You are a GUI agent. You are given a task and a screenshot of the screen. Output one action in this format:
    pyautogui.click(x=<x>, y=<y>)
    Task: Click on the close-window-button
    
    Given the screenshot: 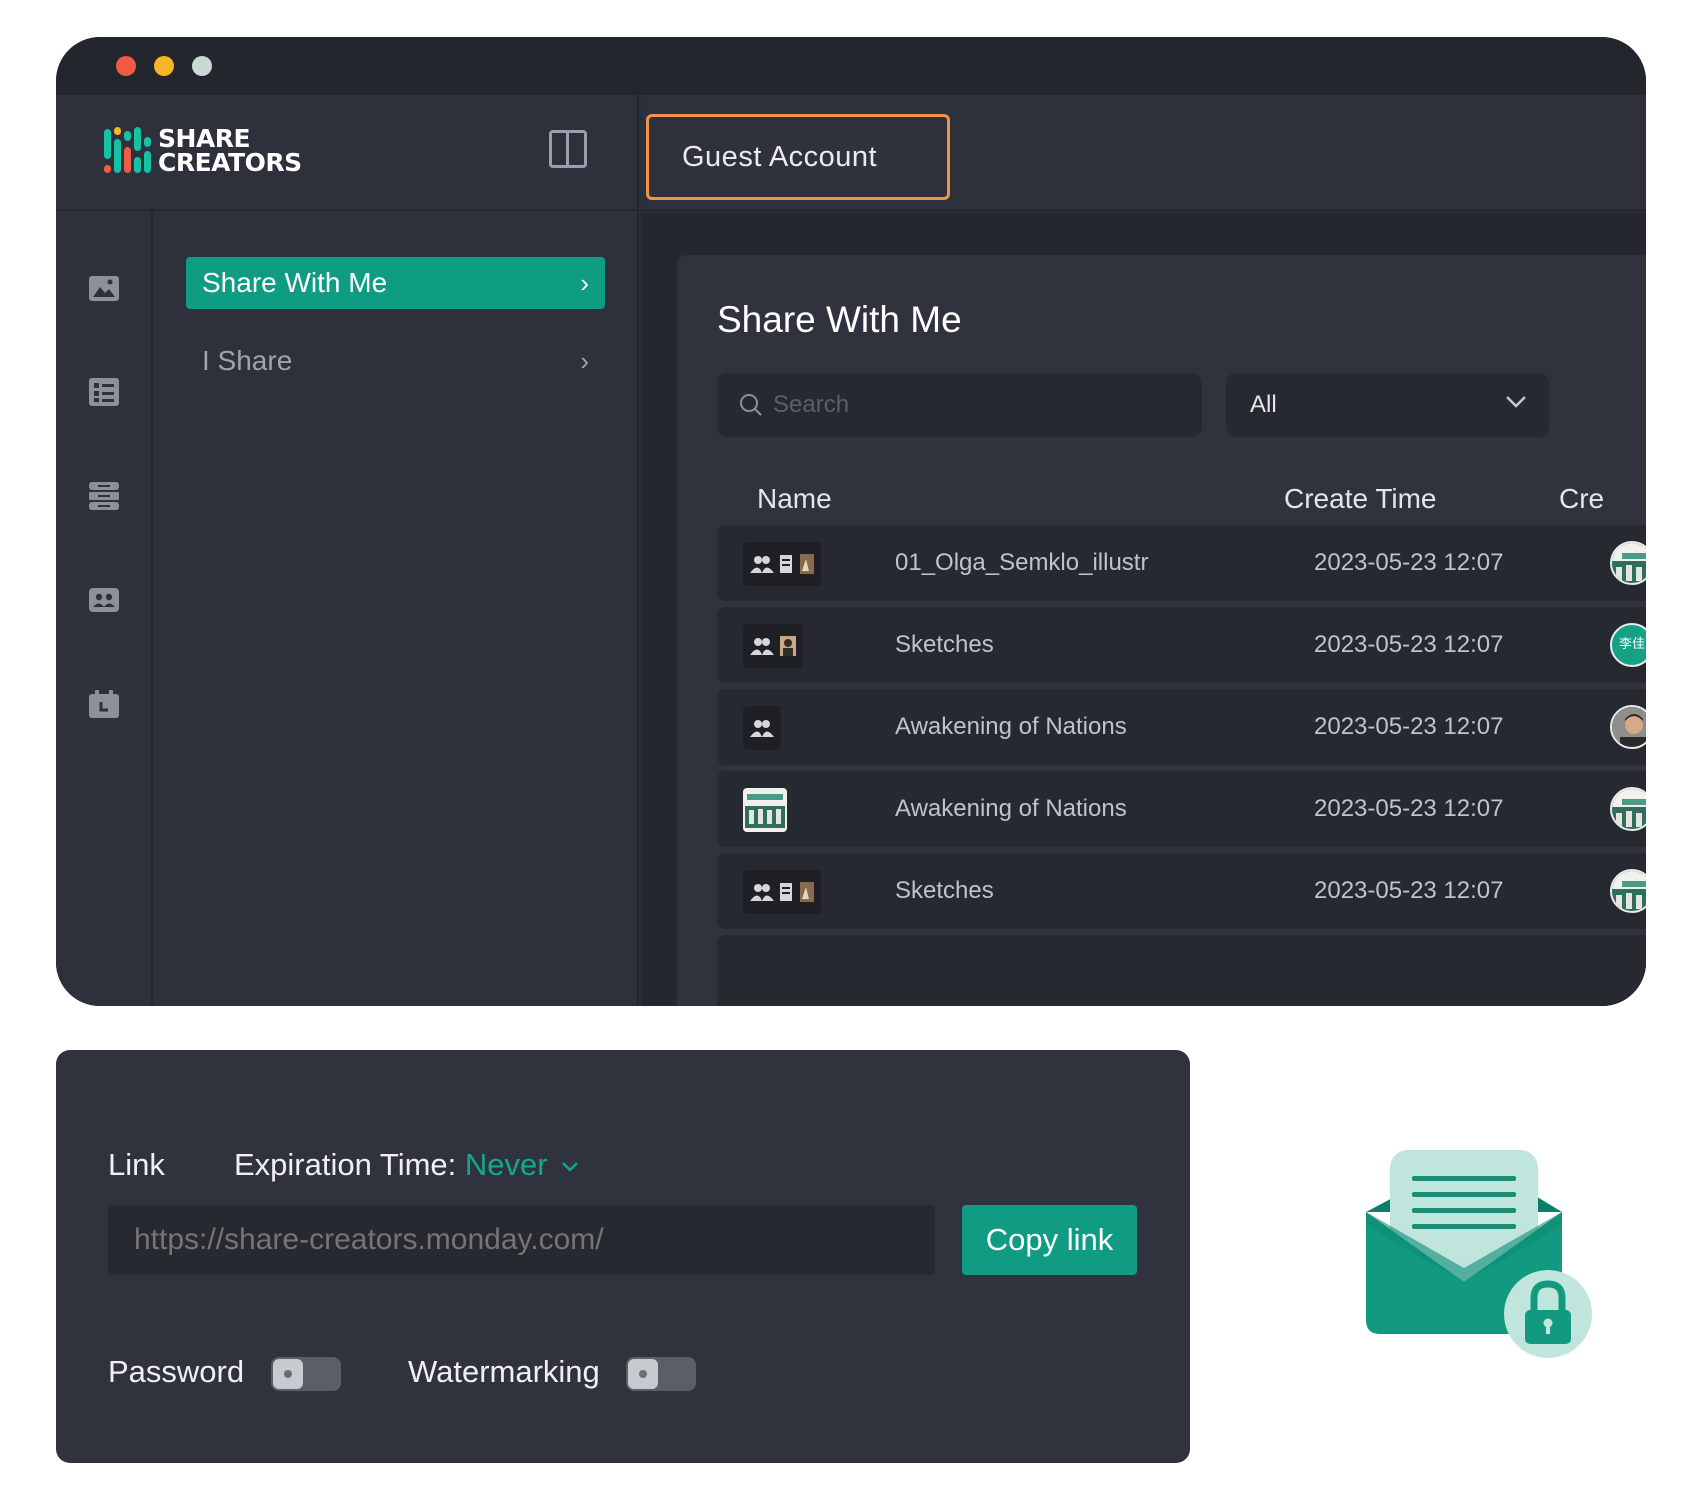 What is the action you would take?
    pyautogui.click(x=126, y=66)
    